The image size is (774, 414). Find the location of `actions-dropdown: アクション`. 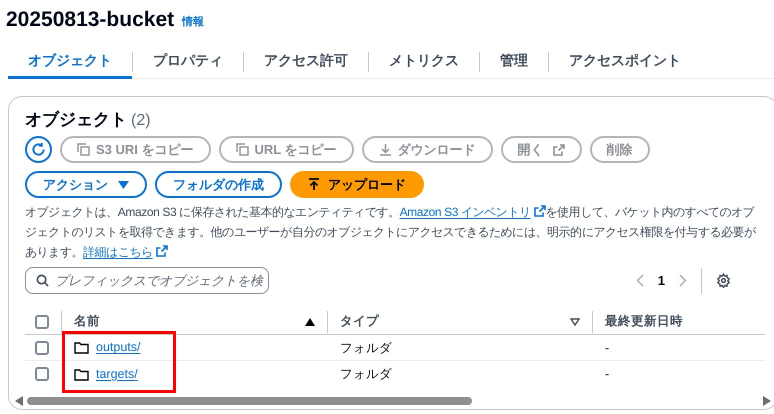

actions-dropdown: アクション is located at coordinates (86, 184).